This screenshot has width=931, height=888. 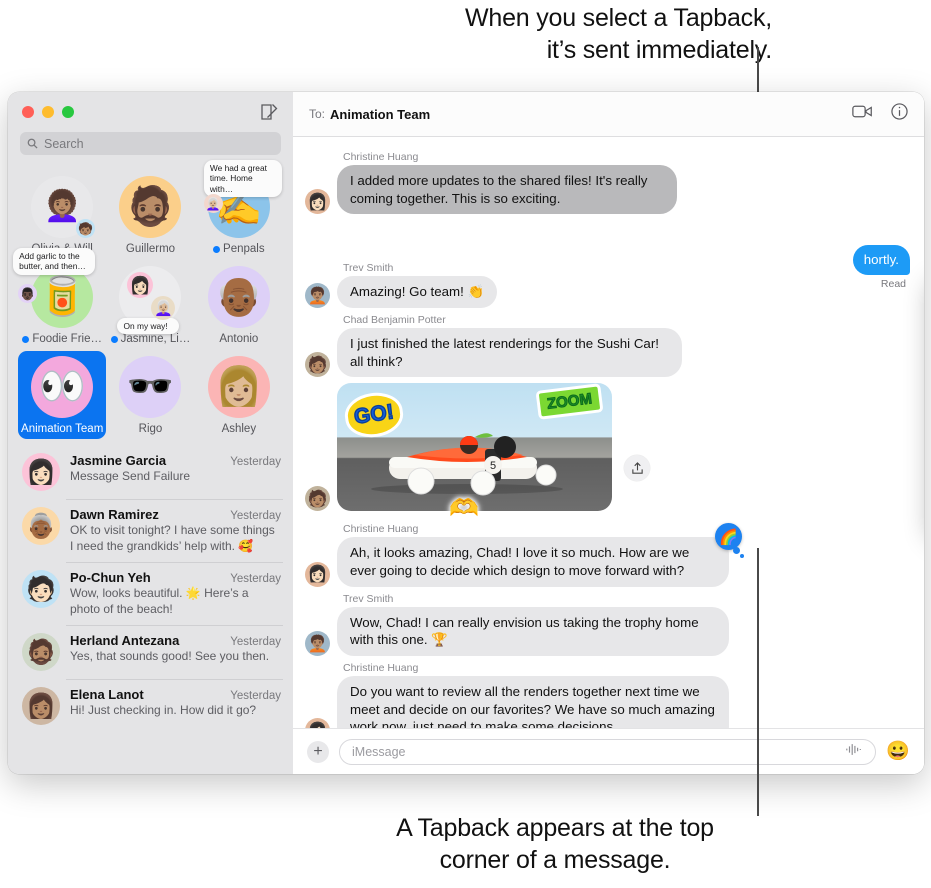 What do you see at coordinates (394, 320) in the screenshot?
I see `message-sender: Chad Benjamin Potter` at bounding box center [394, 320].